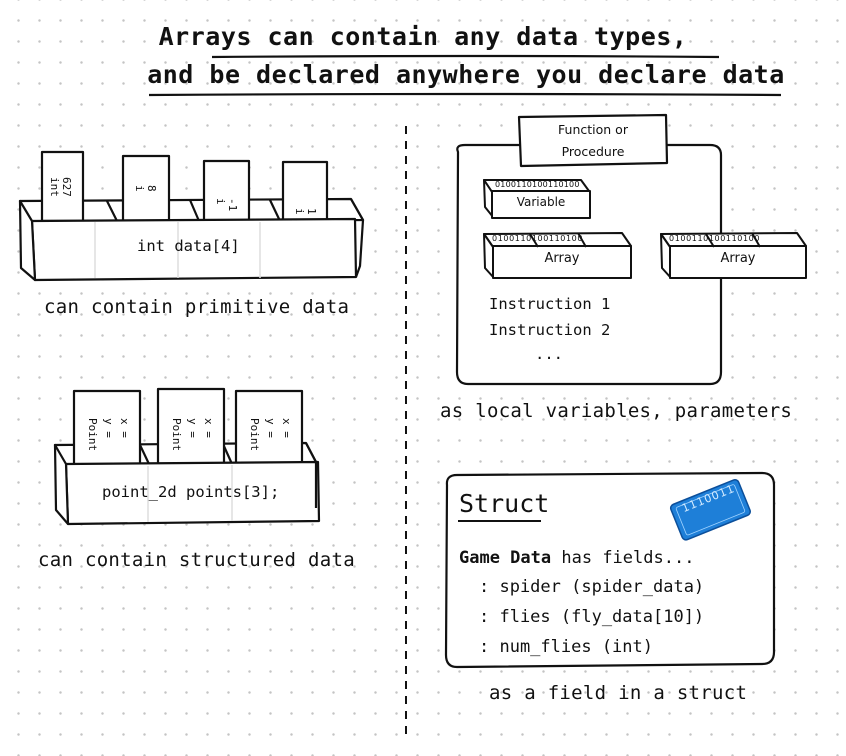 The width and height of the screenshot is (846, 756). Describe the element at coordinates (196, 560) in the screenshot. I see `structured-caption: can contain structured data` at that location.